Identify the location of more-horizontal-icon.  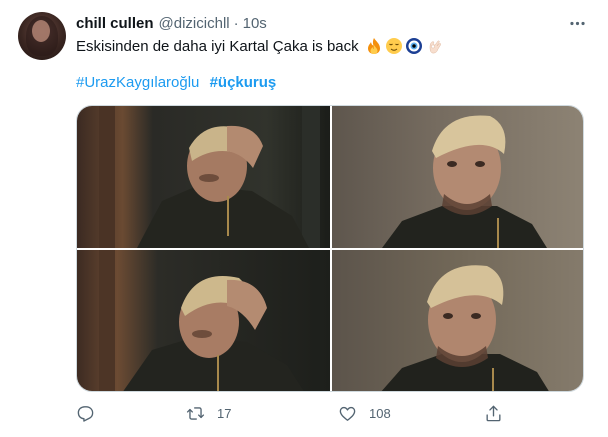
(577, 23).